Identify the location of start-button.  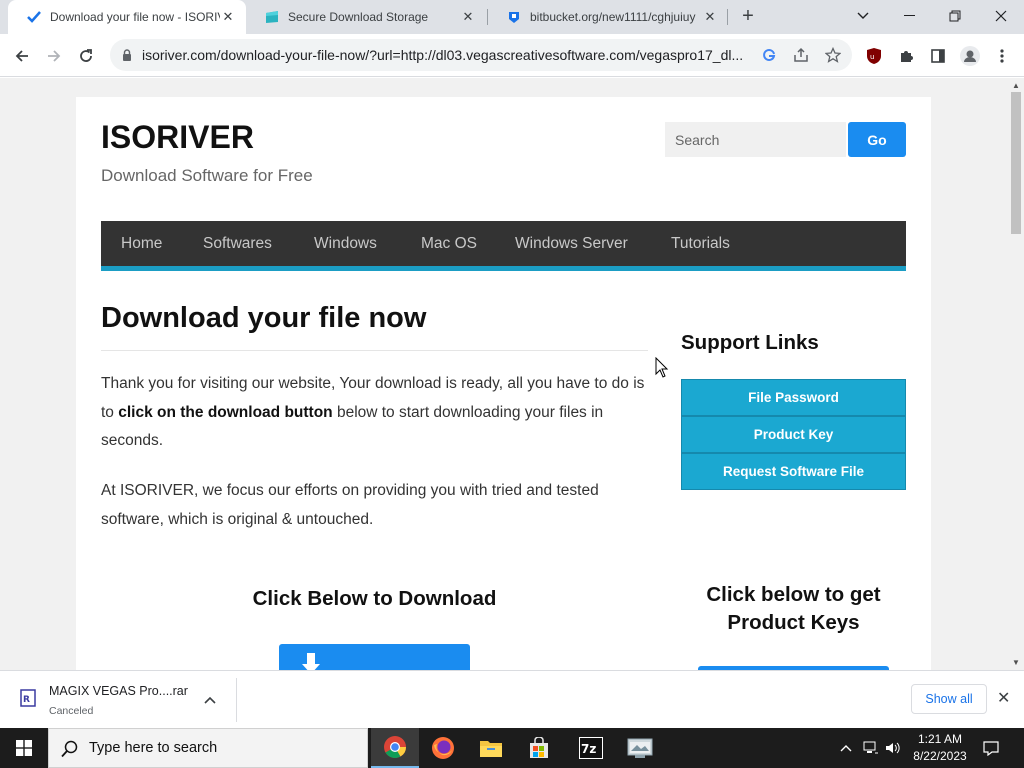
(24, 748).